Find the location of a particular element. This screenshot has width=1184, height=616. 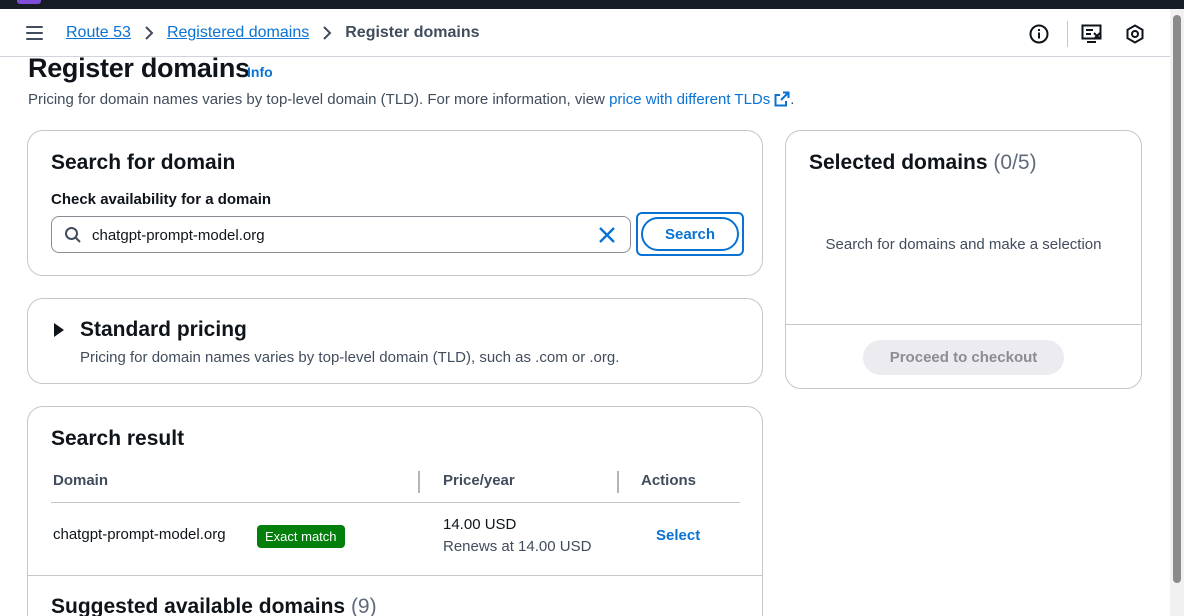

feedback-monitor-icon is located at coordinates (1092, 34).